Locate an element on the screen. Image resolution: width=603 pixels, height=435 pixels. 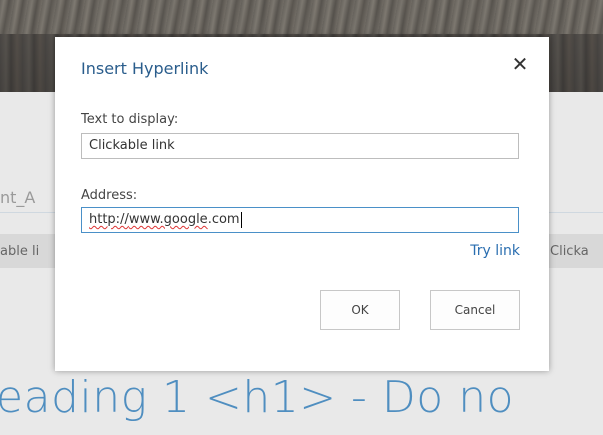
close-icon: ✕ is located at coordinates (520, 65).